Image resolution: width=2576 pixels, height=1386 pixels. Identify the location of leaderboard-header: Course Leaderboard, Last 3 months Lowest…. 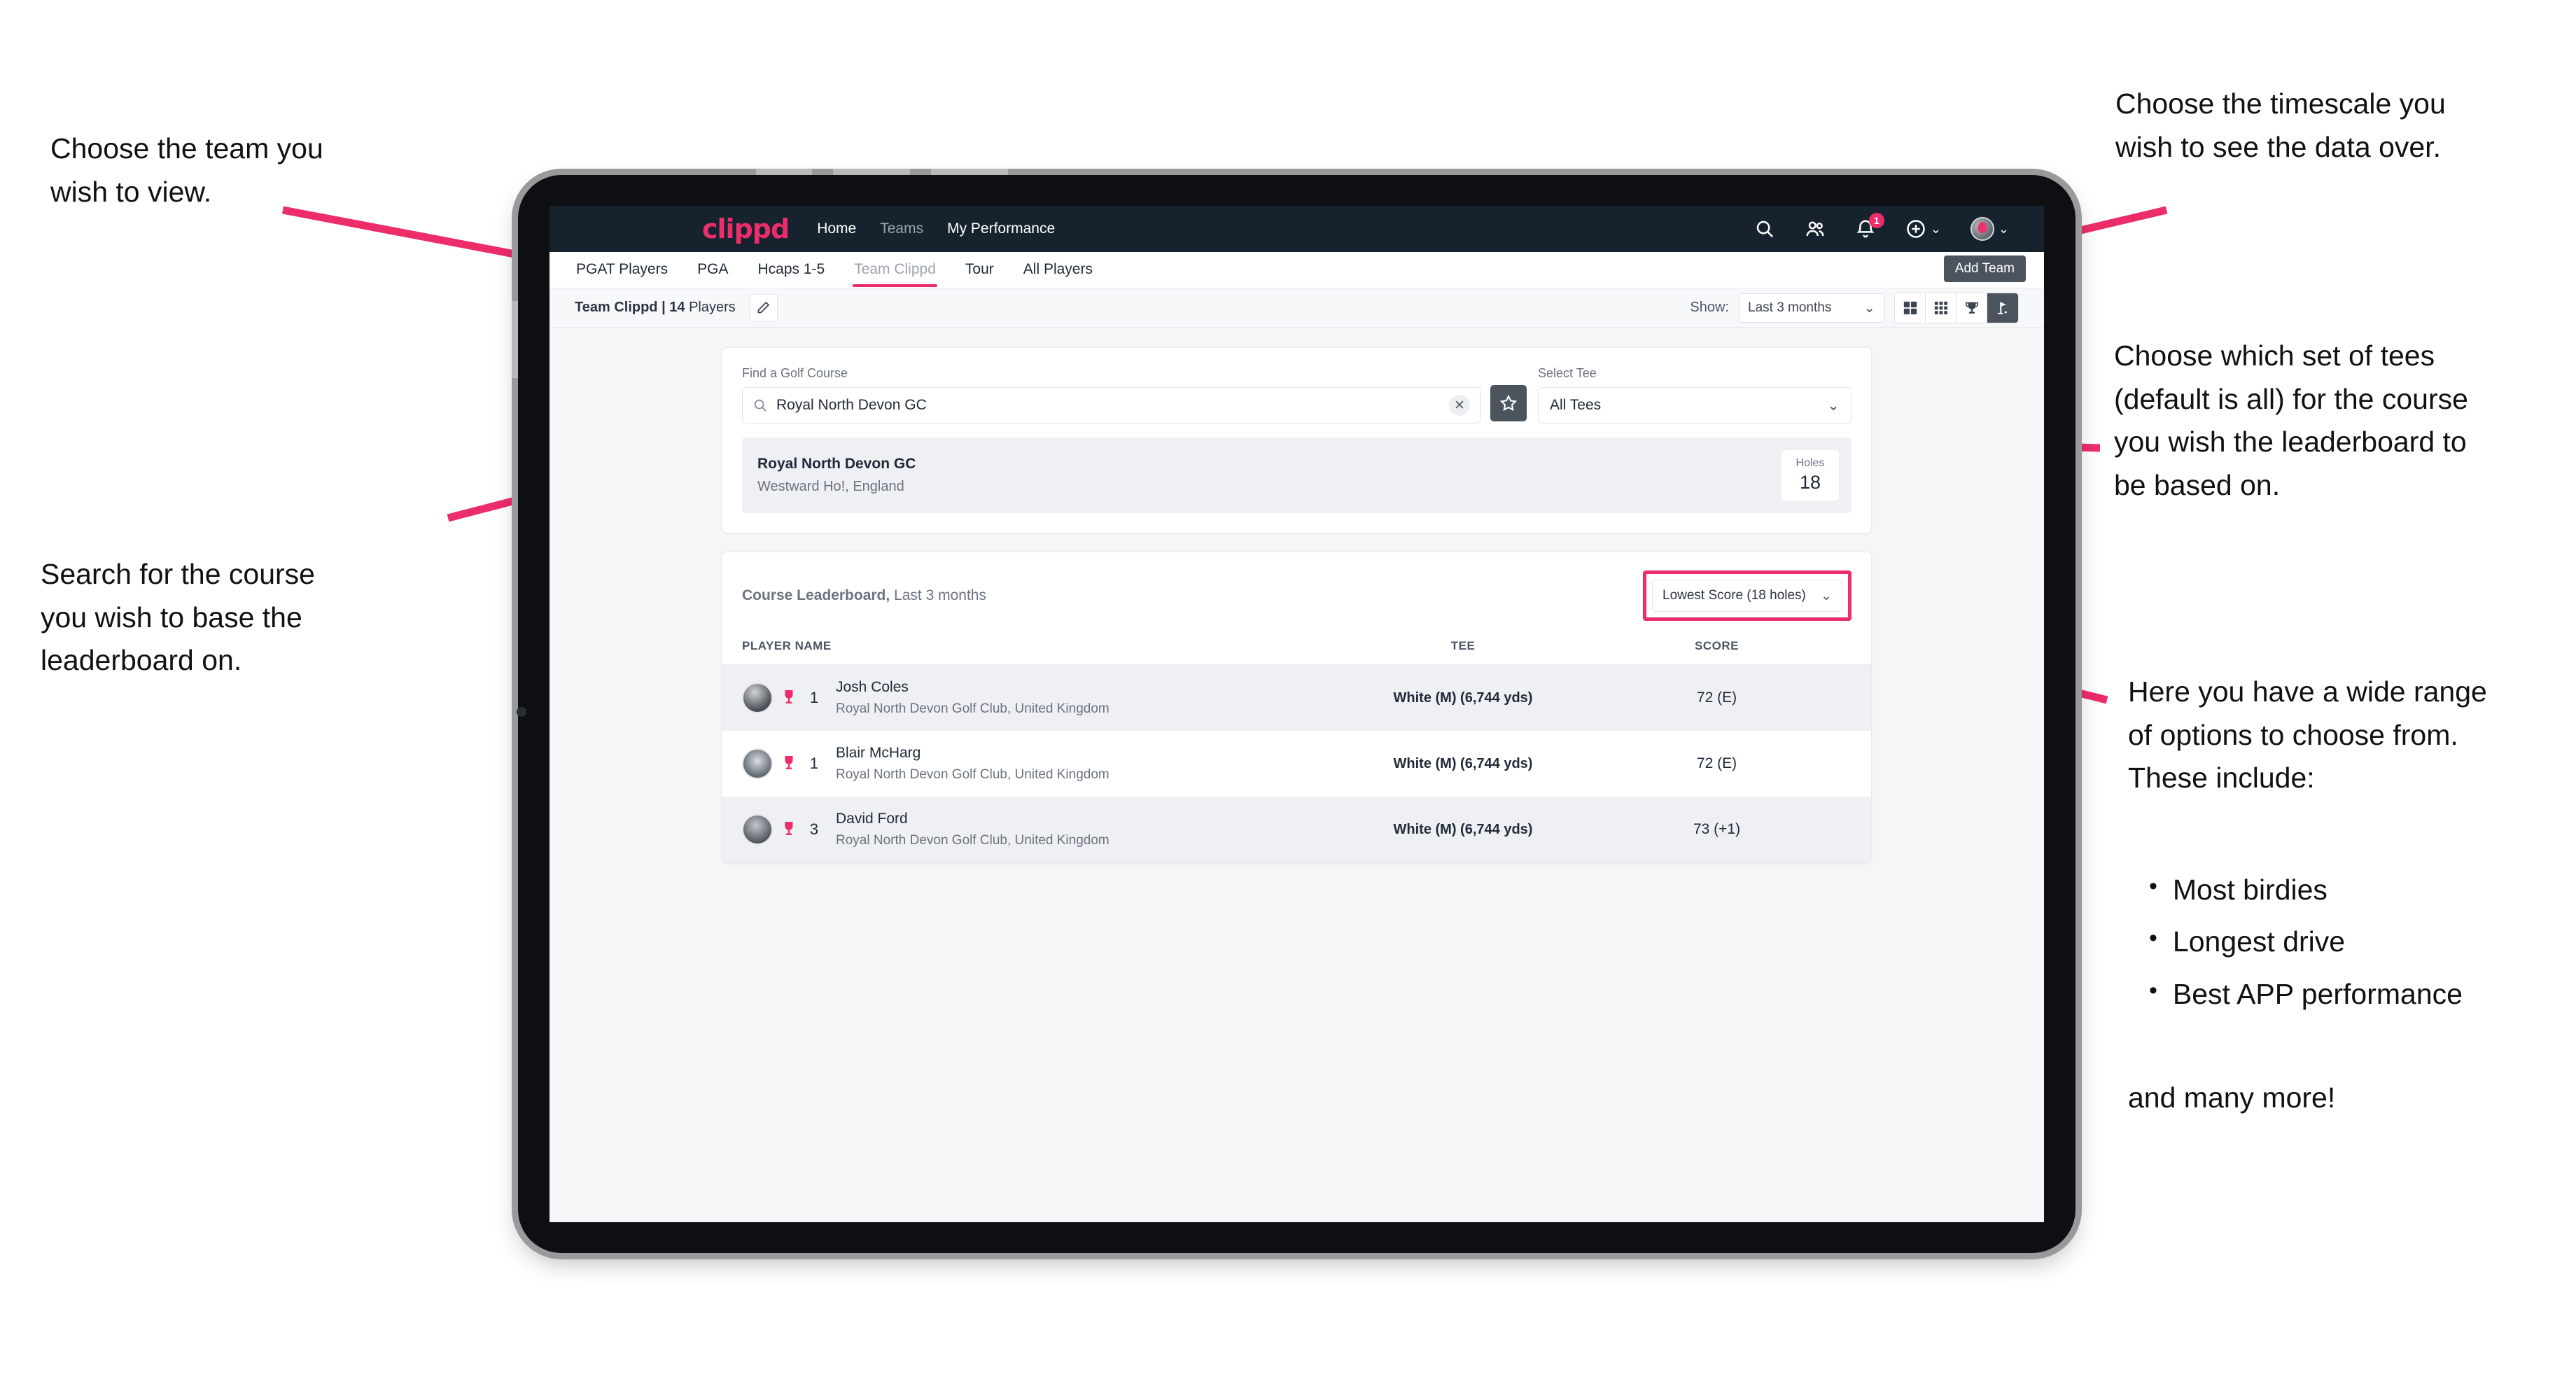
(1296, 593).